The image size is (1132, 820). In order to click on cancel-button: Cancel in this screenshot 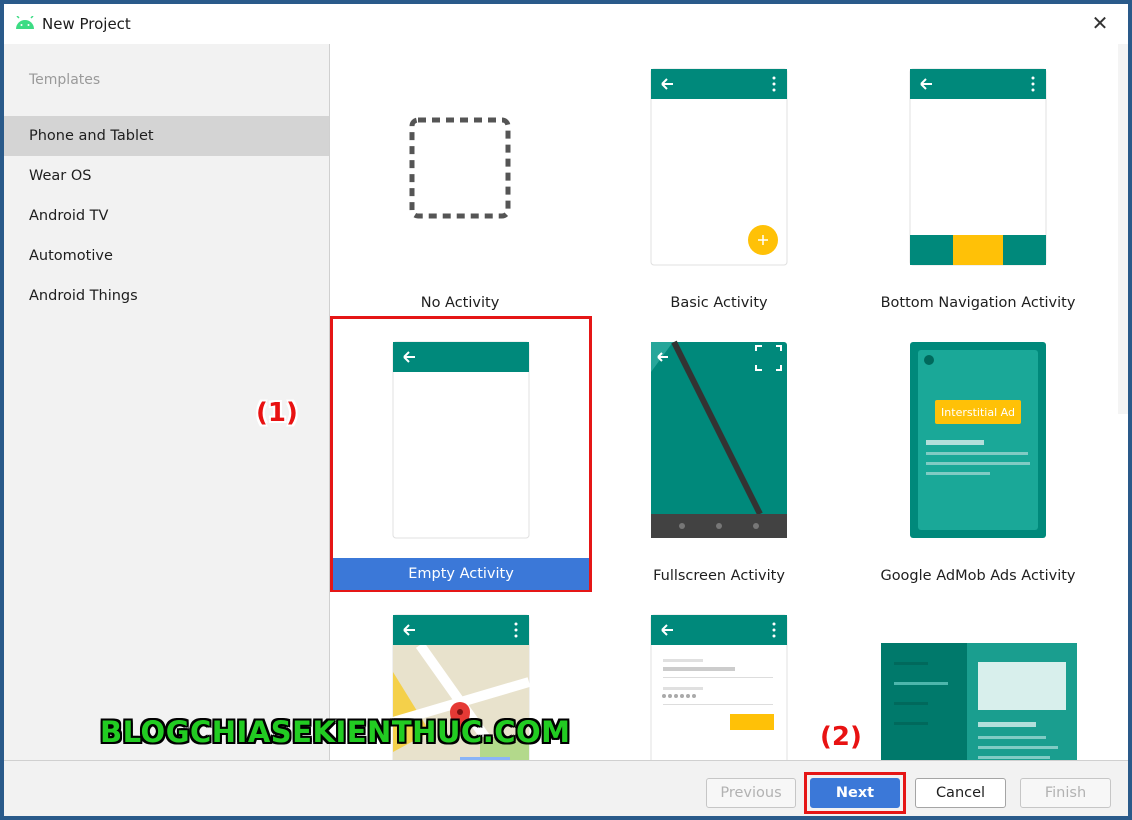, I will do `click(960, 793)`.